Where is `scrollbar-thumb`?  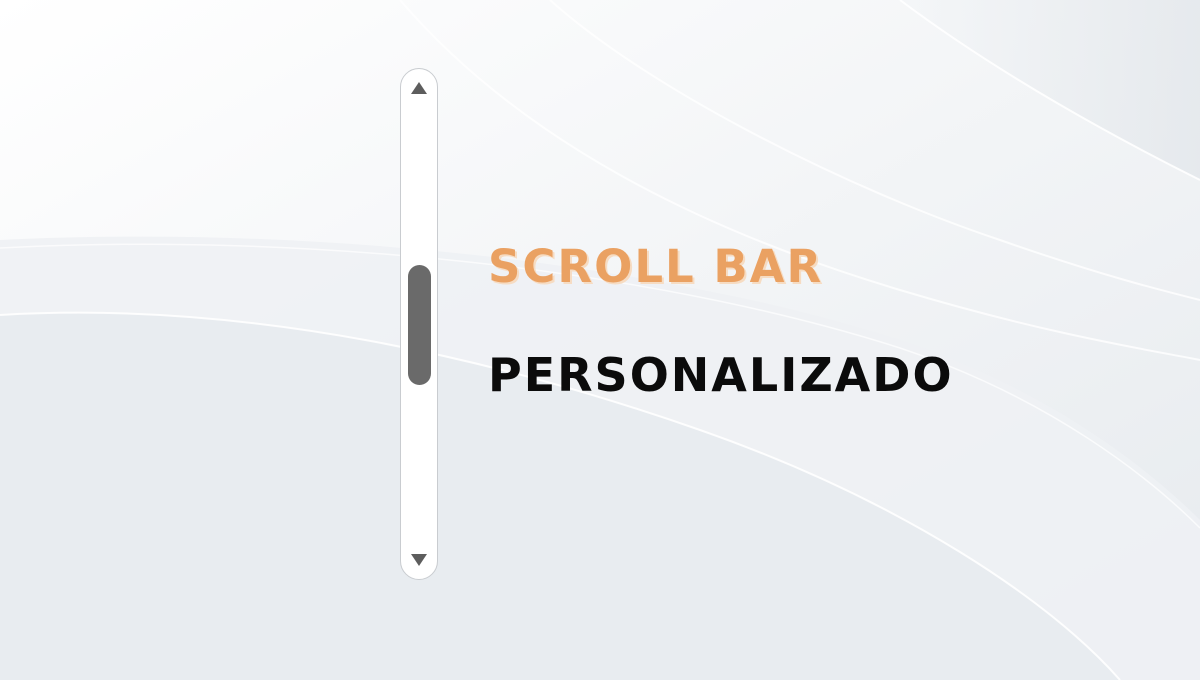 scrollbar-thumb is located at coordinates (419, 325).